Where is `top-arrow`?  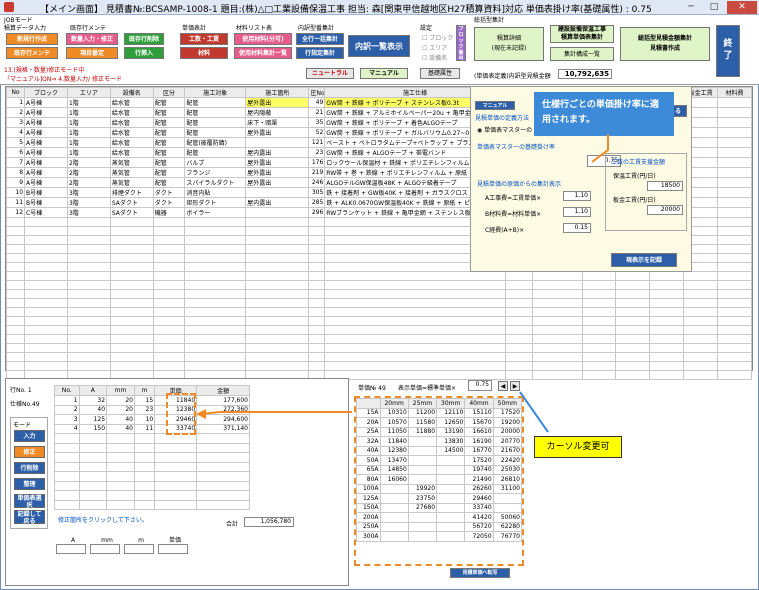
top-arrow is located at coordinates (600, 148).